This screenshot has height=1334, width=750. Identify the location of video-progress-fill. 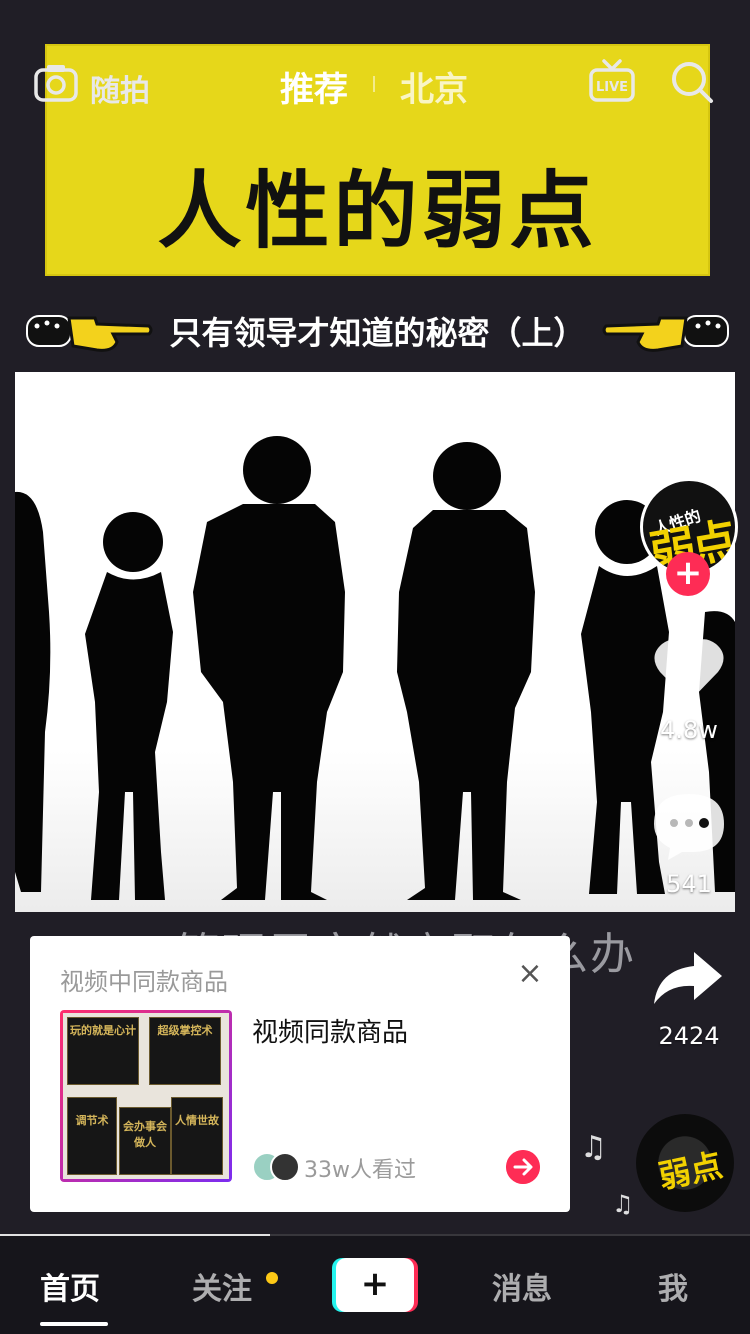
(135, 1235).